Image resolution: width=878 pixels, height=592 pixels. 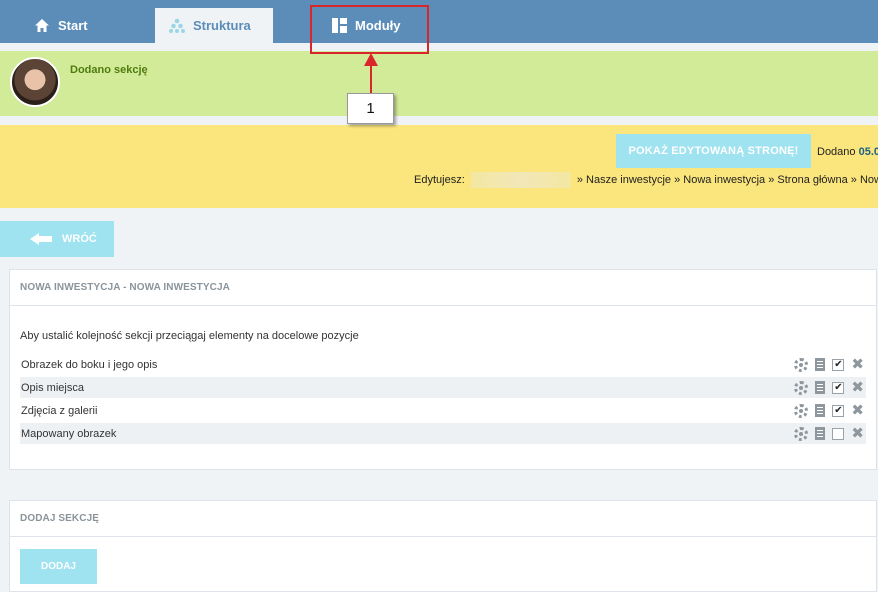 I want to click on added-label: Dodano, so click(x=836, y=152).